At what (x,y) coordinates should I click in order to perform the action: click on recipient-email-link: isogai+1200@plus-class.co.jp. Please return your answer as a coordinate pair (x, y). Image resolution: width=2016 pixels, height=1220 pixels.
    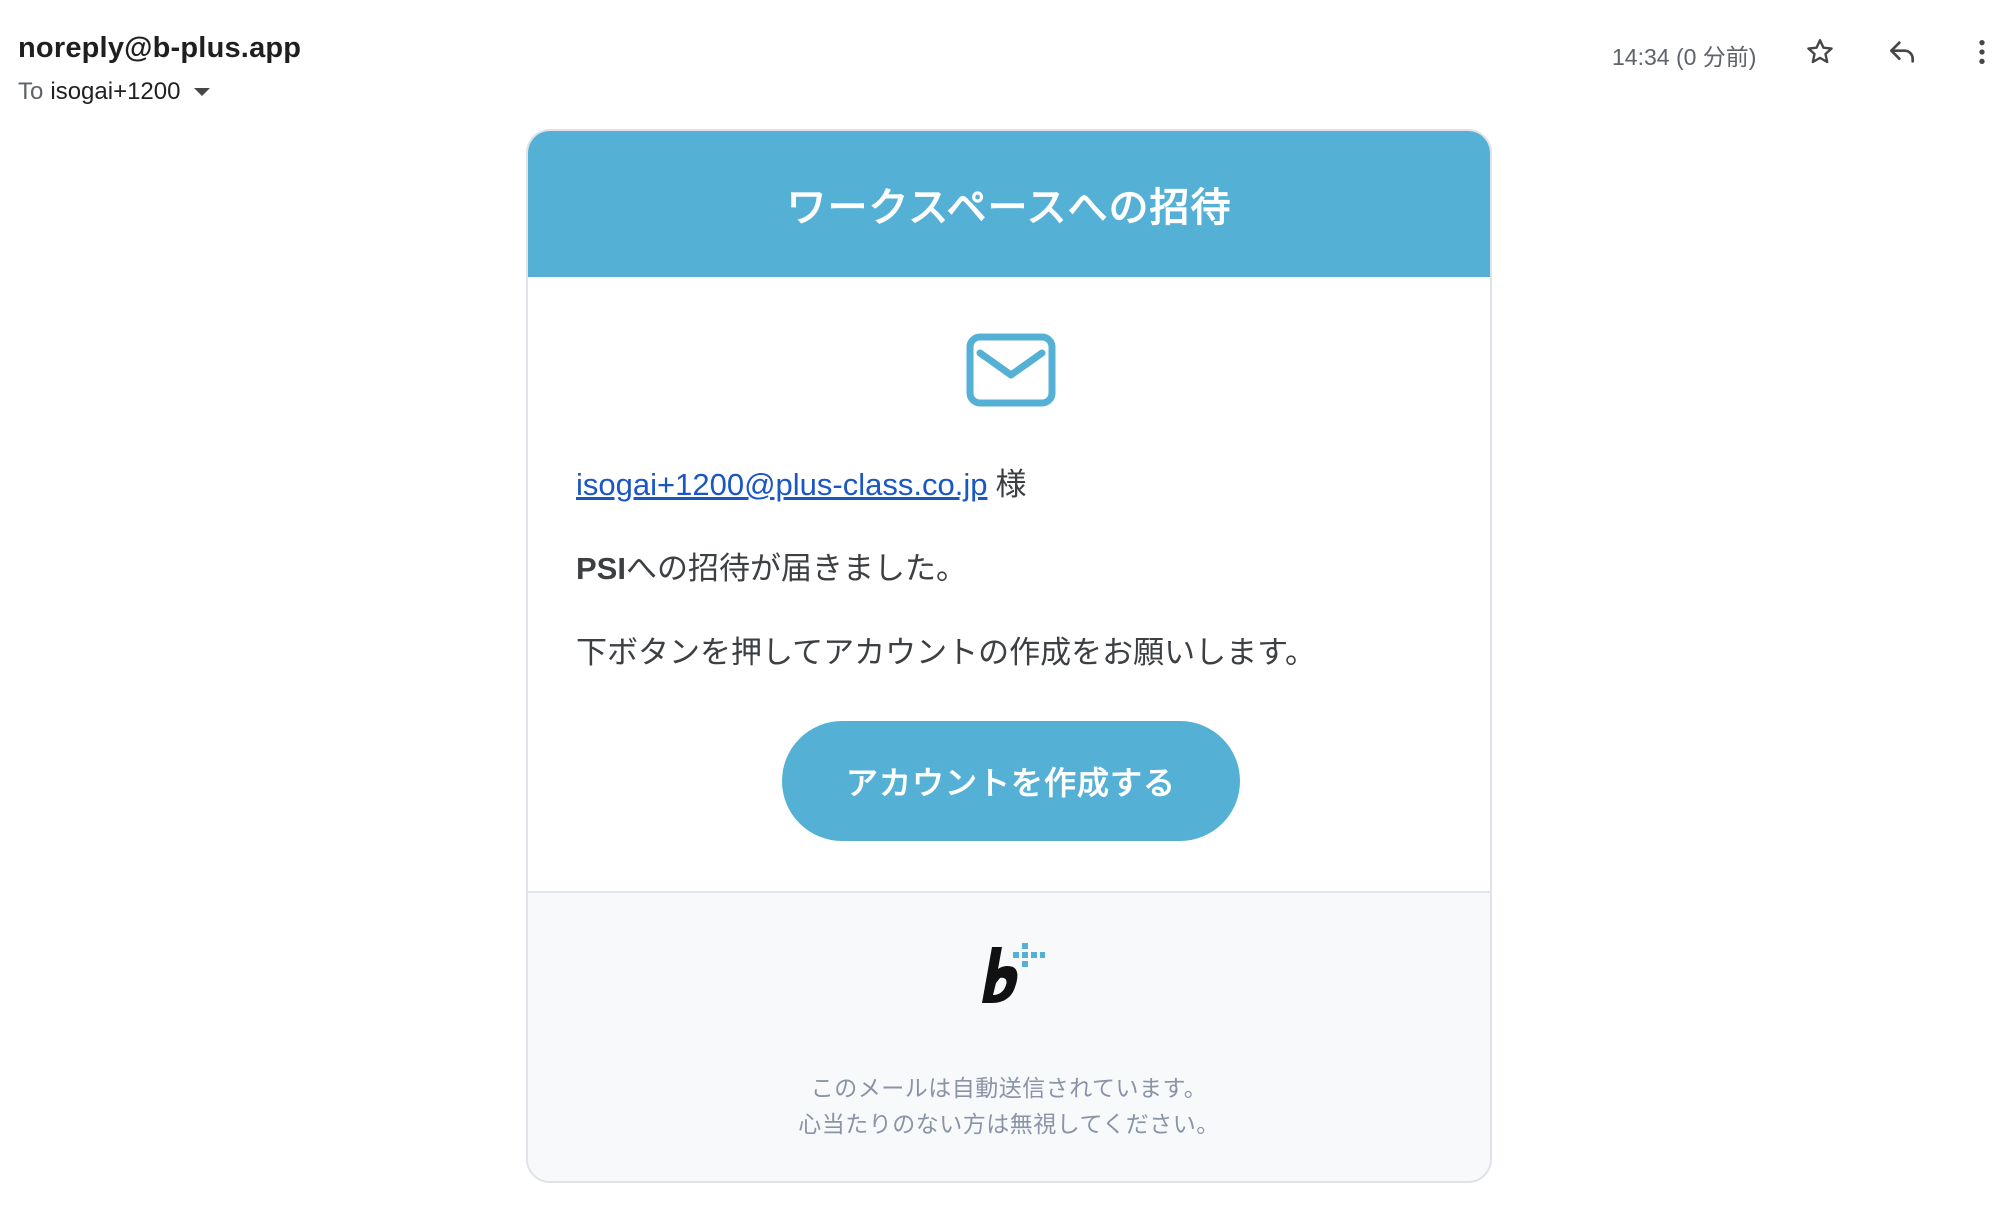
    Looking at the image, I should click on (781, 484).